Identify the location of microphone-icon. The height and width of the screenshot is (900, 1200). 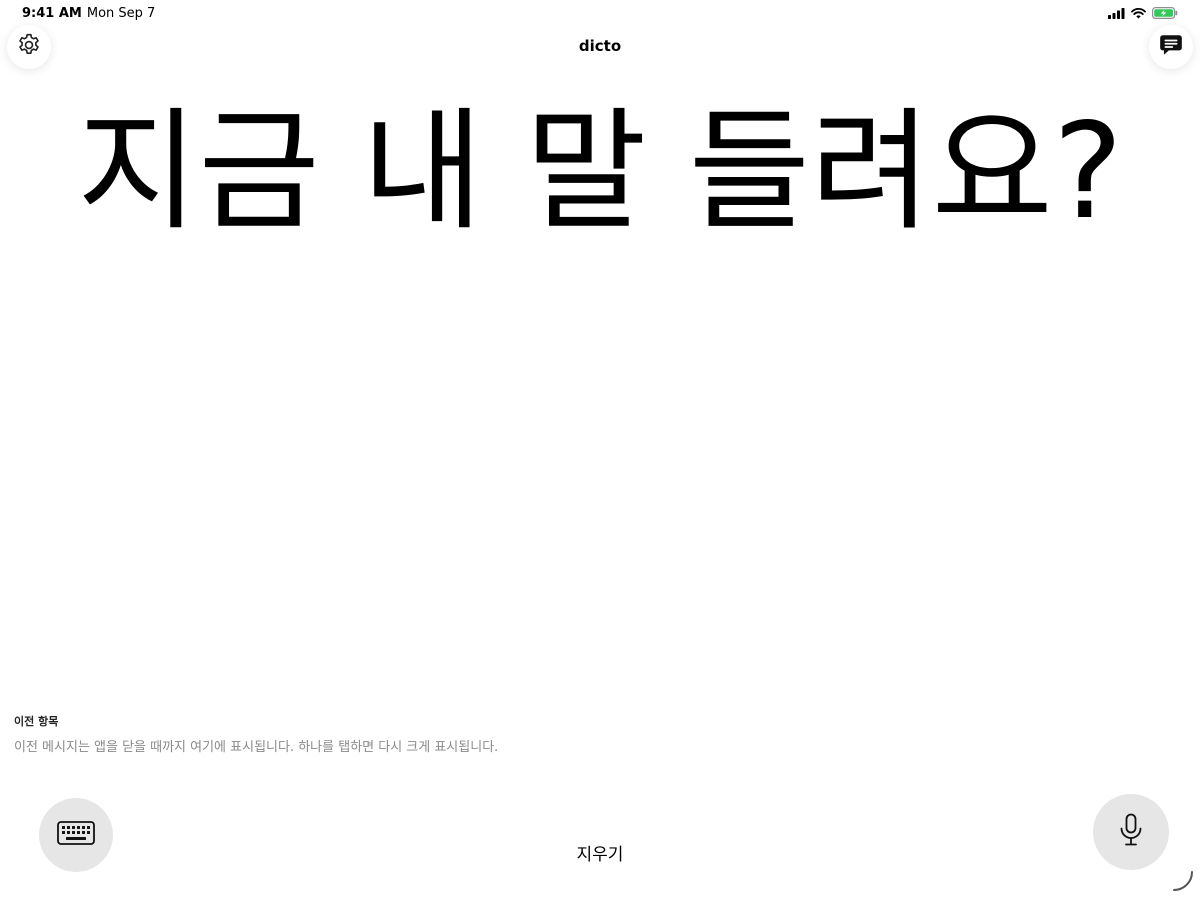
(1131, 832).